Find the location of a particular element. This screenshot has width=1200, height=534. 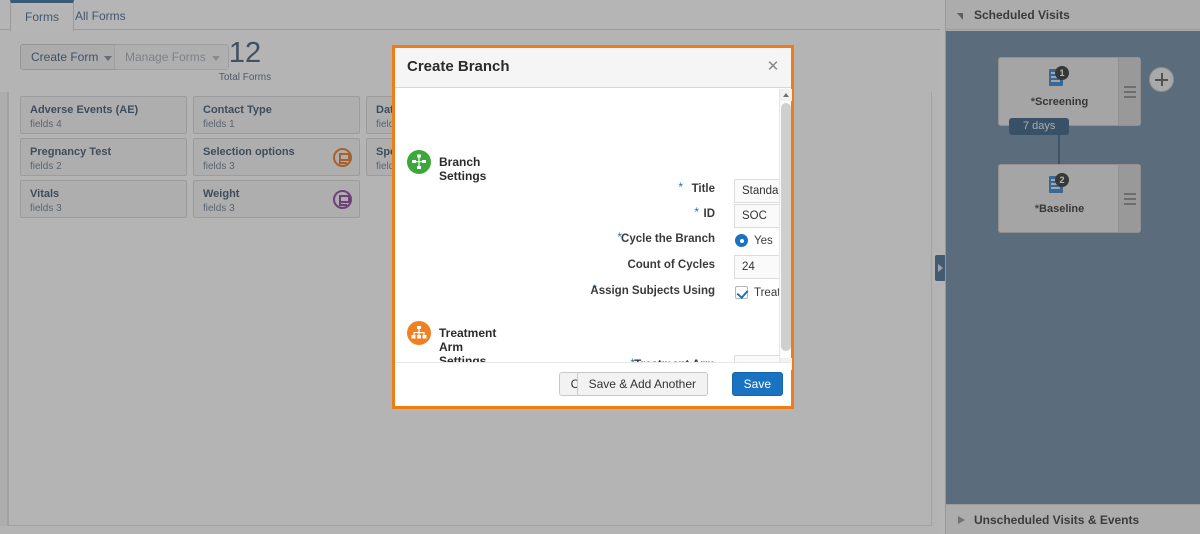

checkbox-treatment-arm is located at coordinates (741, 292).